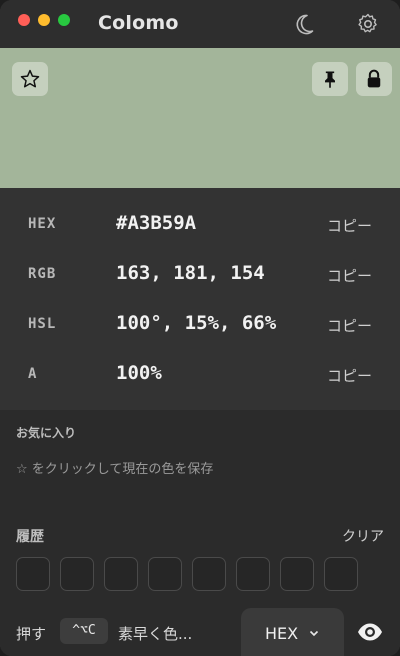  Describe the element at coordinates (31, 634) in the screenshot. I see `press-label: 押す` at that location.